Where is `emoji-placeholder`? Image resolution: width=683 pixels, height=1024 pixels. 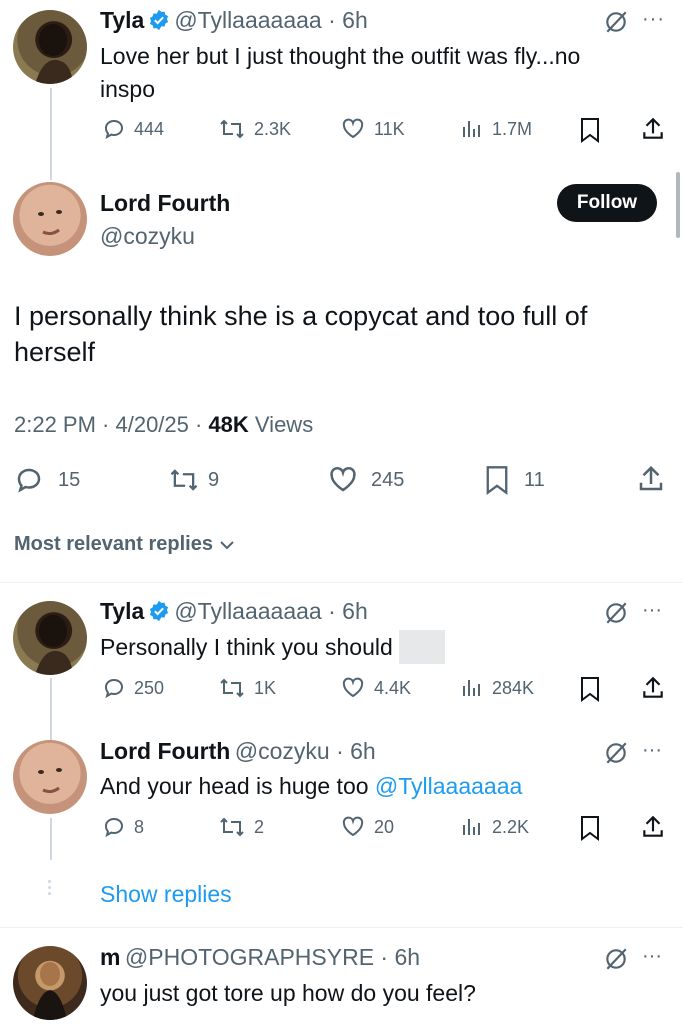 emoji-placeholder is located at coordinates (421, 647).